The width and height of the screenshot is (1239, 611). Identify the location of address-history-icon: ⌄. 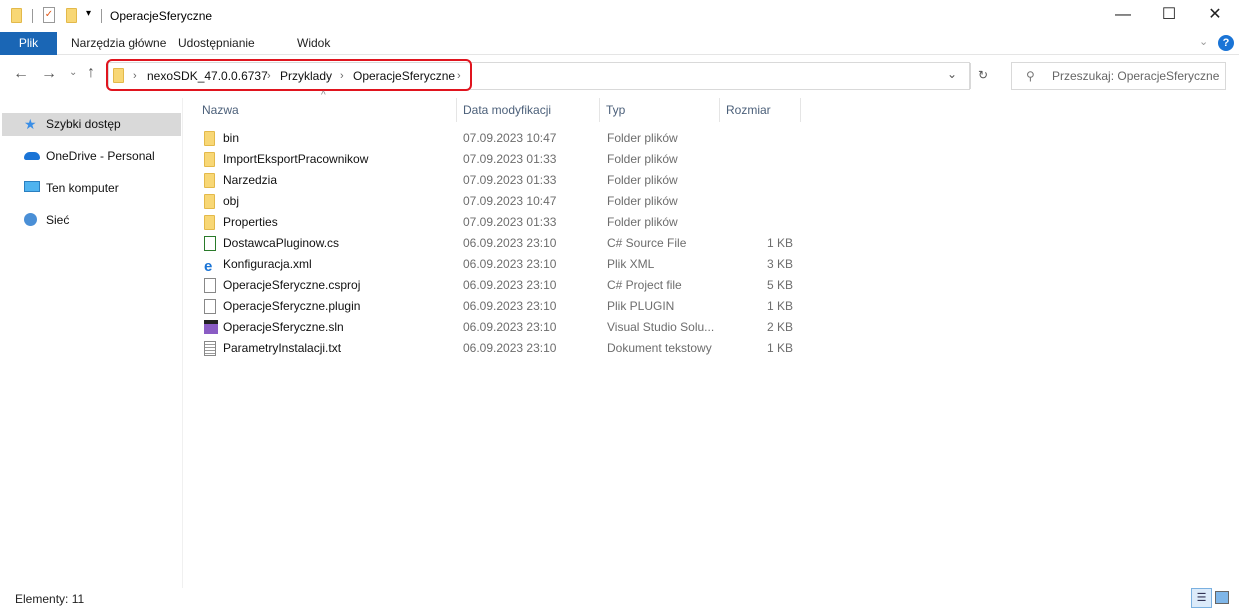
(952, 74).